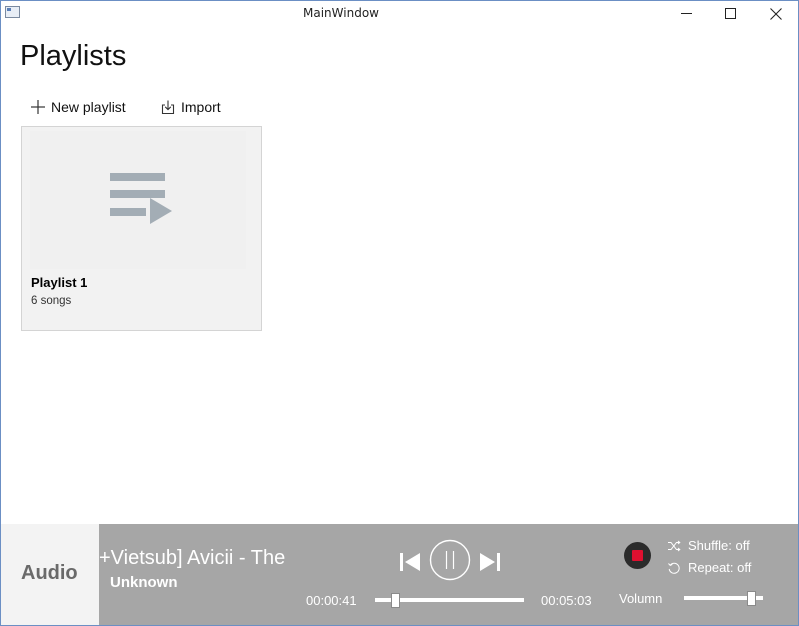 Image resolution: width=799 pixels, height=626 pixels. I want to click on track-artist: Unknown, so click(144, 582).